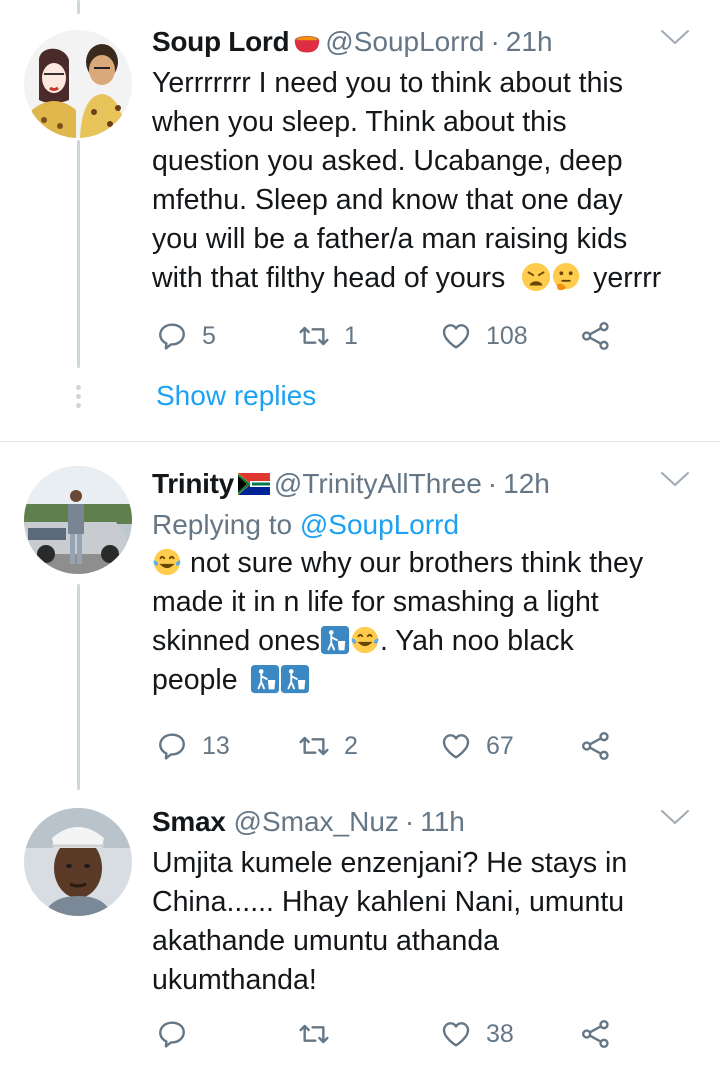  I want to click on tweet-actions: 38, so click(360, 1034).